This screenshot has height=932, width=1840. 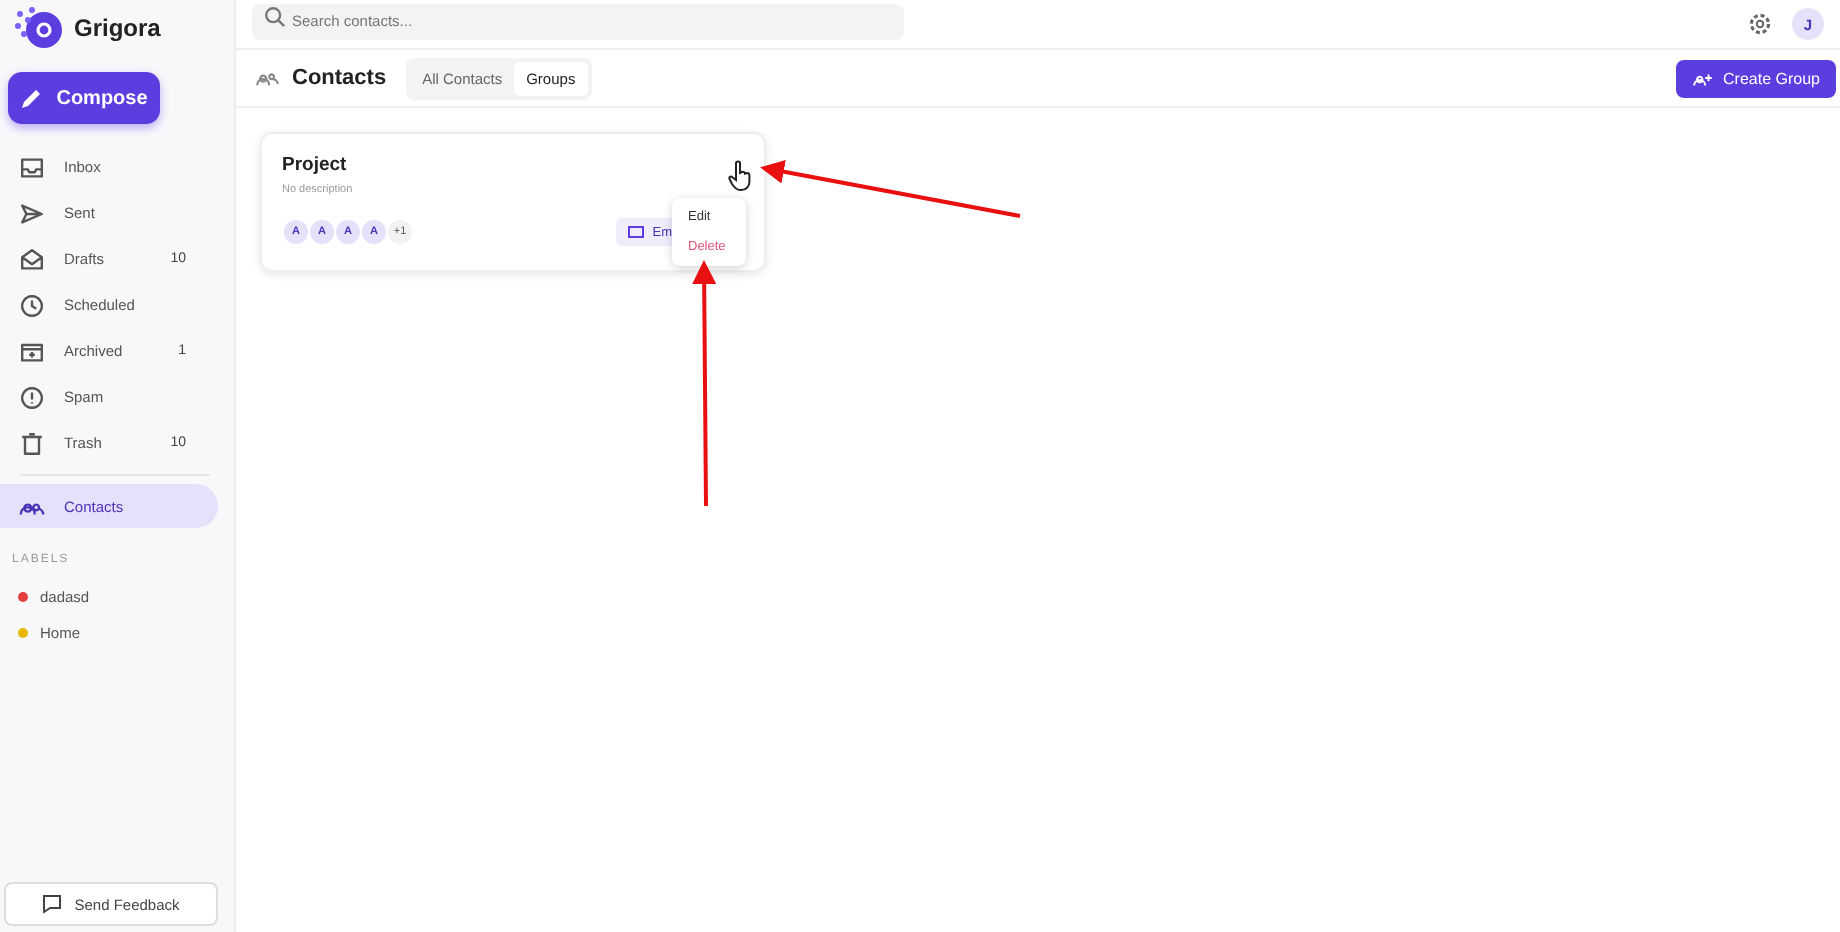 I want to click on inbox-icon, so click(x=32, y=167).